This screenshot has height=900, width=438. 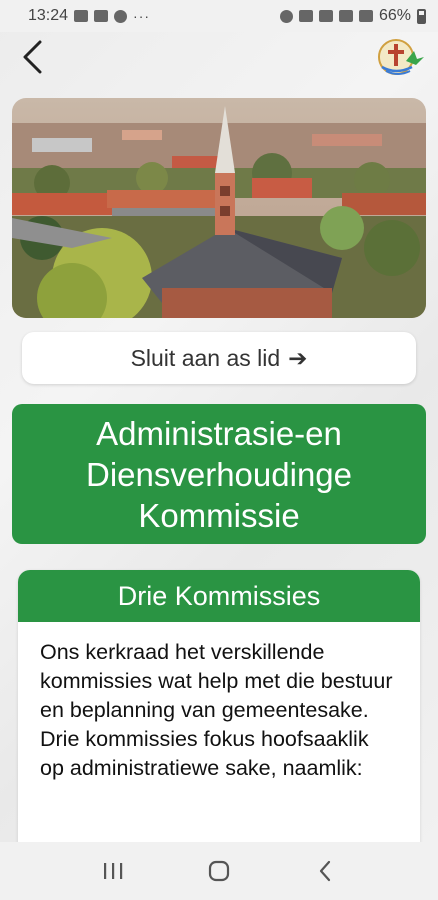 What do you see at coordinates (142, 16) in the screenshot?
I see `more-notifications-icon: ···` at bounding box center [142, 16].